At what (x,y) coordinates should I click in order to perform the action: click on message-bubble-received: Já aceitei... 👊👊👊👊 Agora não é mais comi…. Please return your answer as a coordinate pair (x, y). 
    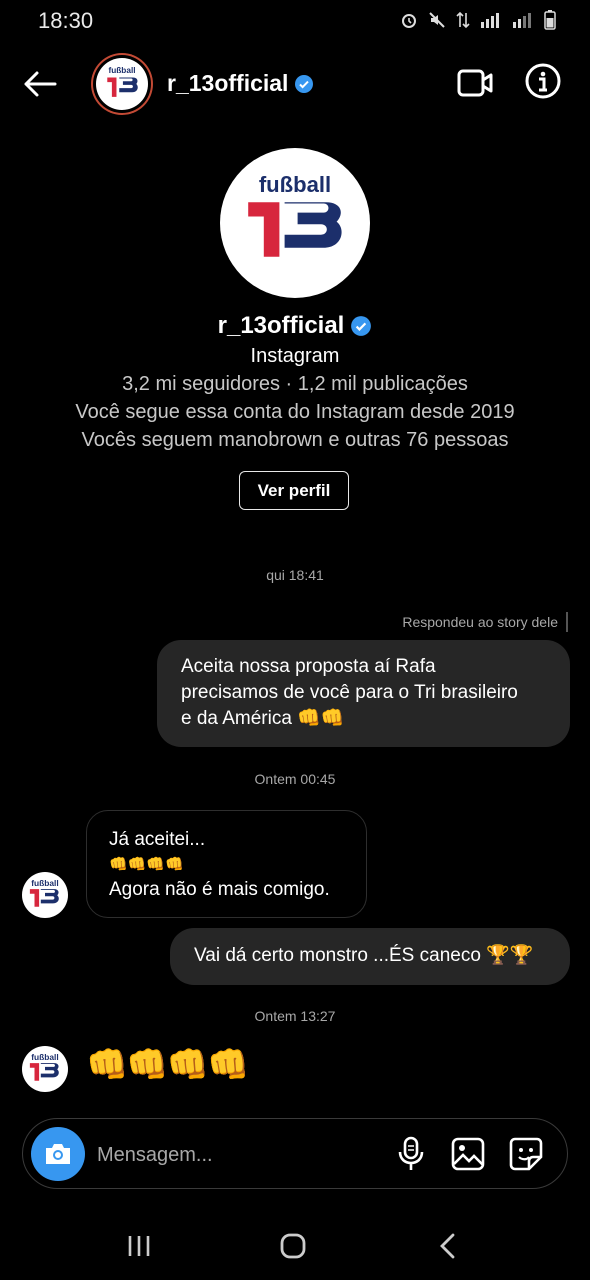
    Looking at the image, I should click on (226, 864).